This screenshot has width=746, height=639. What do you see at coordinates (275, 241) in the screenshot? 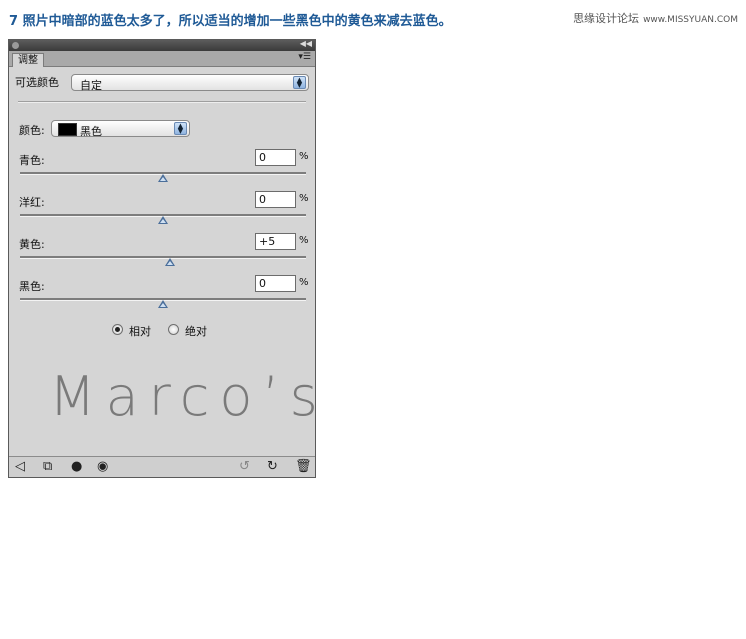
I see `yellow-input: +5` at bounding box center [275, 241].